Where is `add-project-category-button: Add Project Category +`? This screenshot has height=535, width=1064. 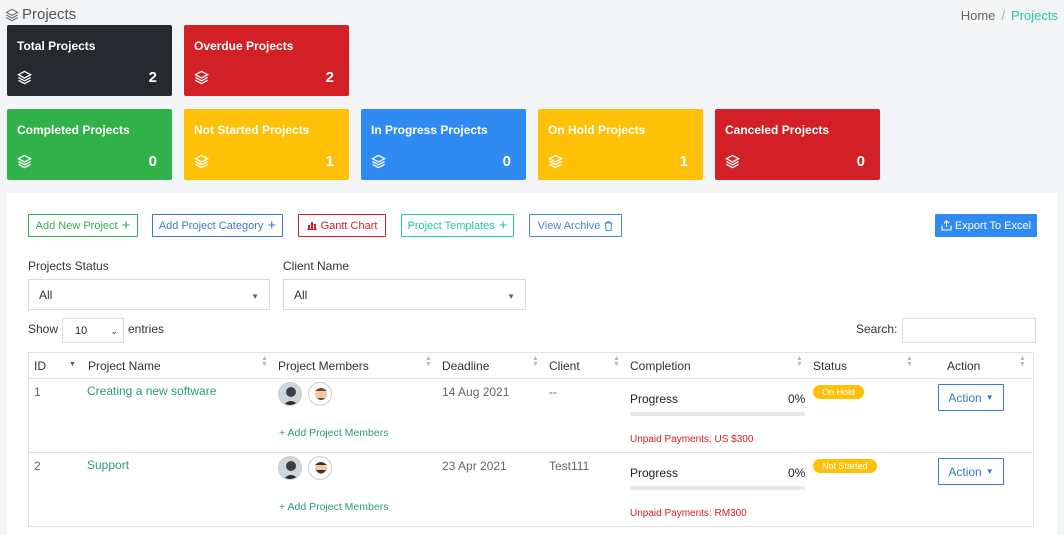
add-project-category-button: Add Project Category + is located at coordinates (217, 225).